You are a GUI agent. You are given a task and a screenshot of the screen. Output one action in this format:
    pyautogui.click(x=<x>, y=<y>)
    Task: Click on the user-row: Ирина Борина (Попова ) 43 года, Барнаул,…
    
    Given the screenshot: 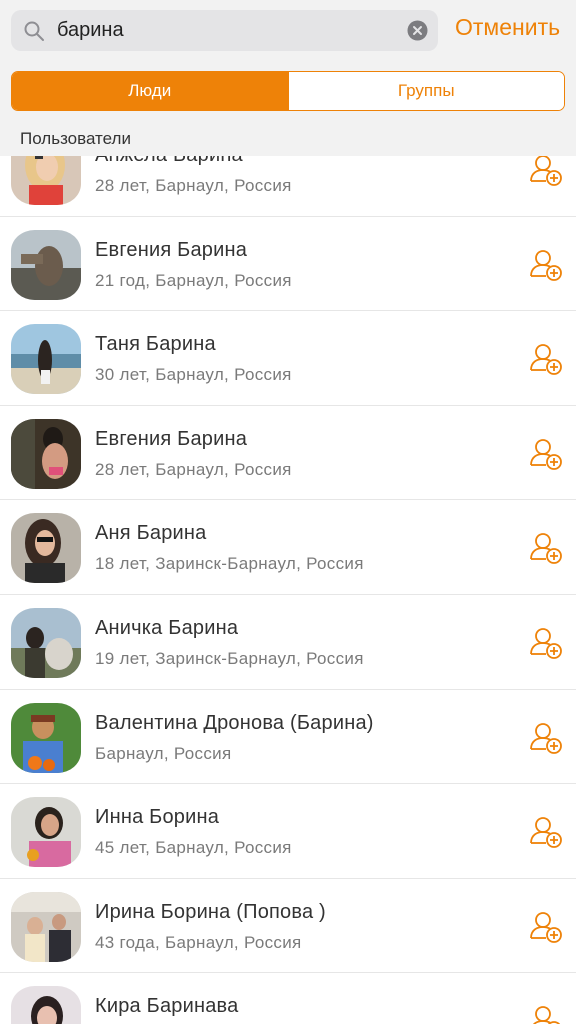 What is the action you would take?
    pyautogui.click(x=288, y=926)
    